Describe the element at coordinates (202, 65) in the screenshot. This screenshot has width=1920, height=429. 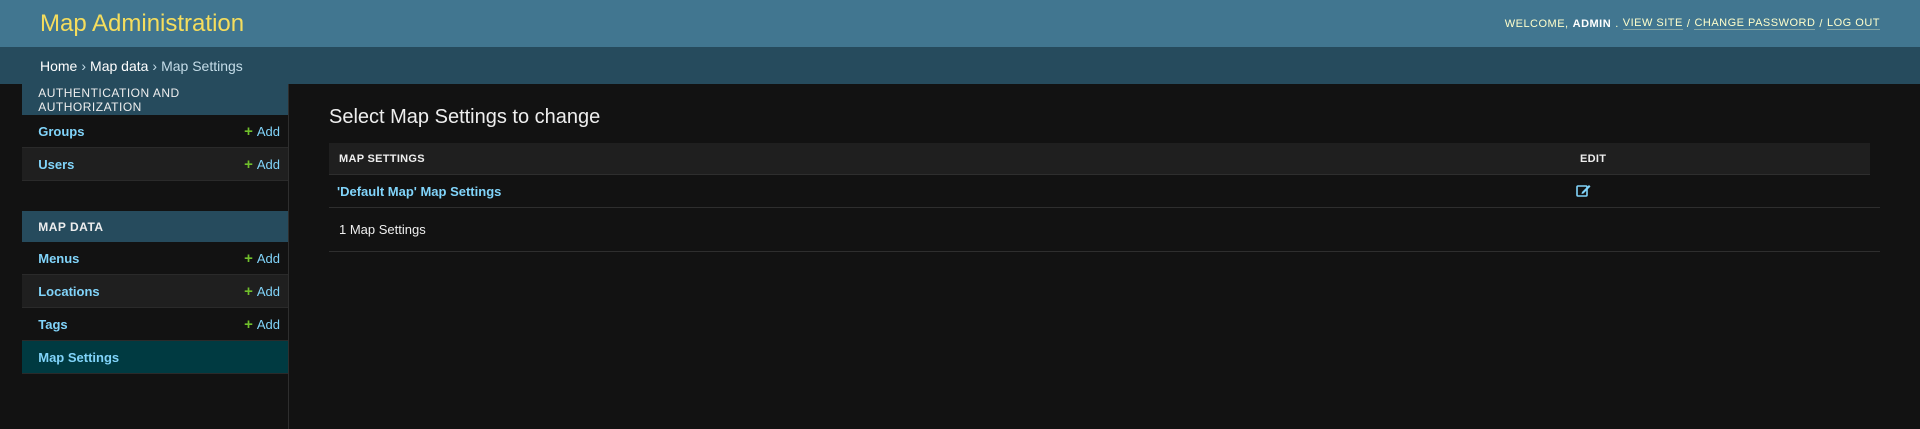
I see `breadcrumb-current: Map Settings` at that location.